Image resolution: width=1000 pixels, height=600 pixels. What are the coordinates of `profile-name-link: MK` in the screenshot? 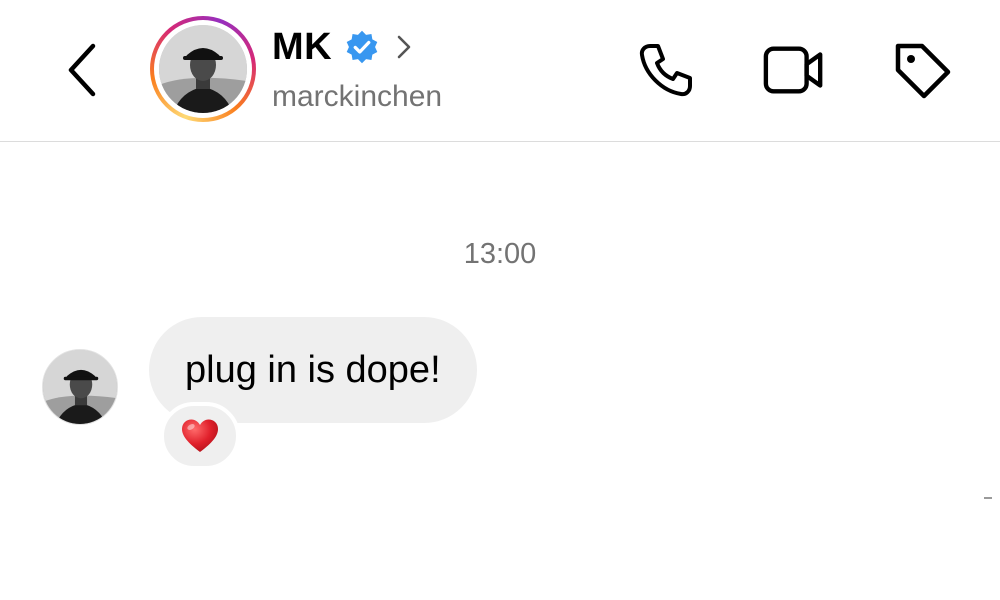 It's located at (343, 47).